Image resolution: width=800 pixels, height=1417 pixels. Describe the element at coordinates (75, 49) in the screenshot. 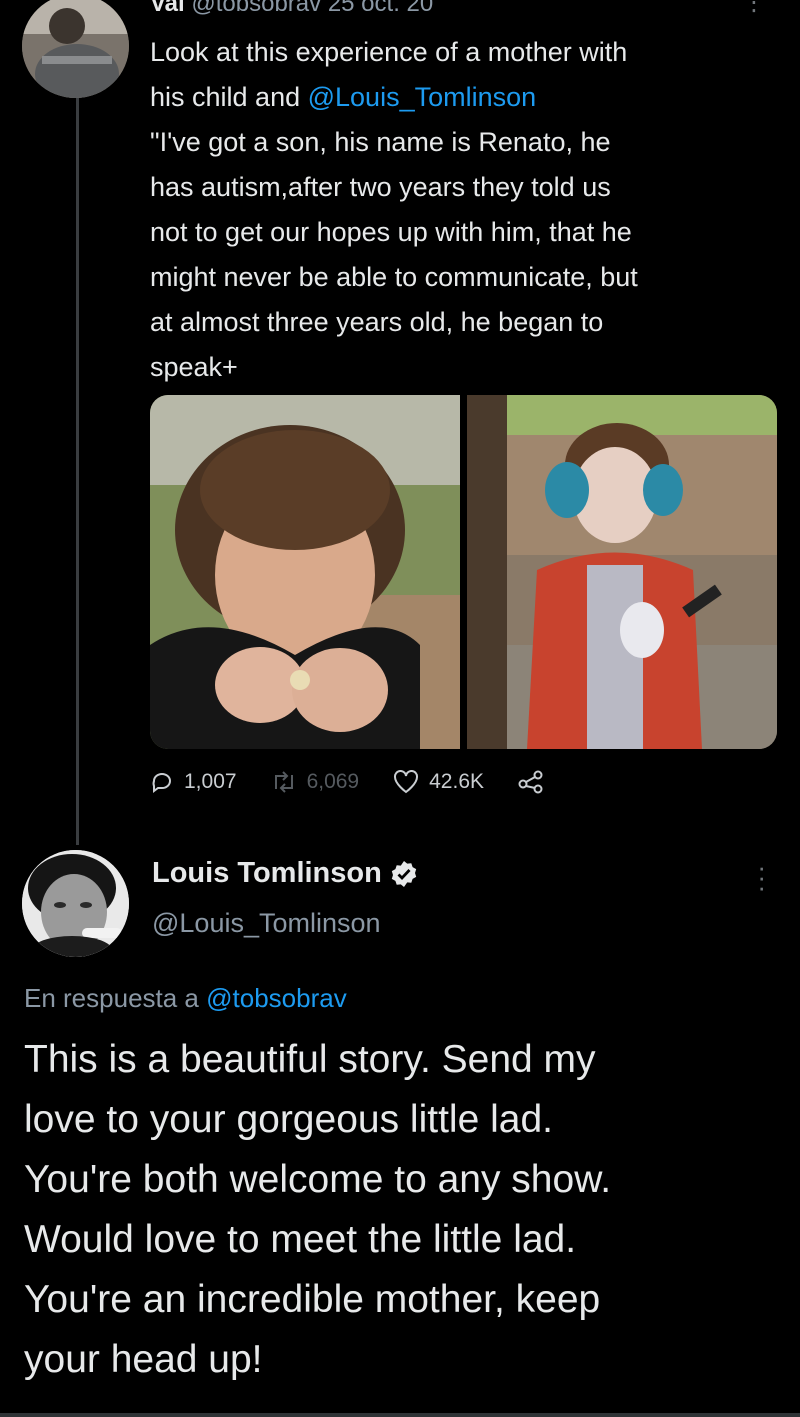

I see `original-author-avatar` at that location.